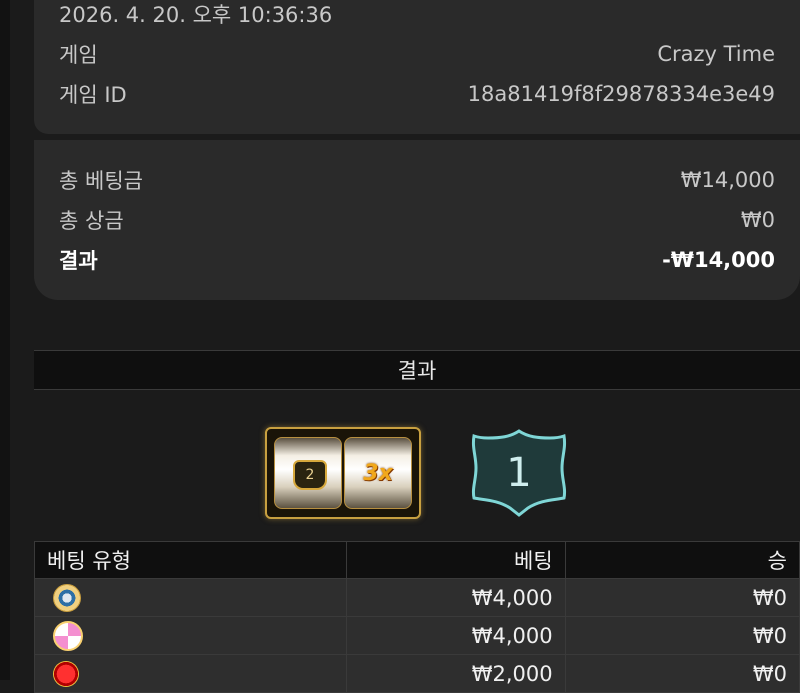 This screenshot has width=800, height=693. What do you see at coordinates (5, 340) in the screenshot?
I see `left-rail` at bounding box center [5, 340].